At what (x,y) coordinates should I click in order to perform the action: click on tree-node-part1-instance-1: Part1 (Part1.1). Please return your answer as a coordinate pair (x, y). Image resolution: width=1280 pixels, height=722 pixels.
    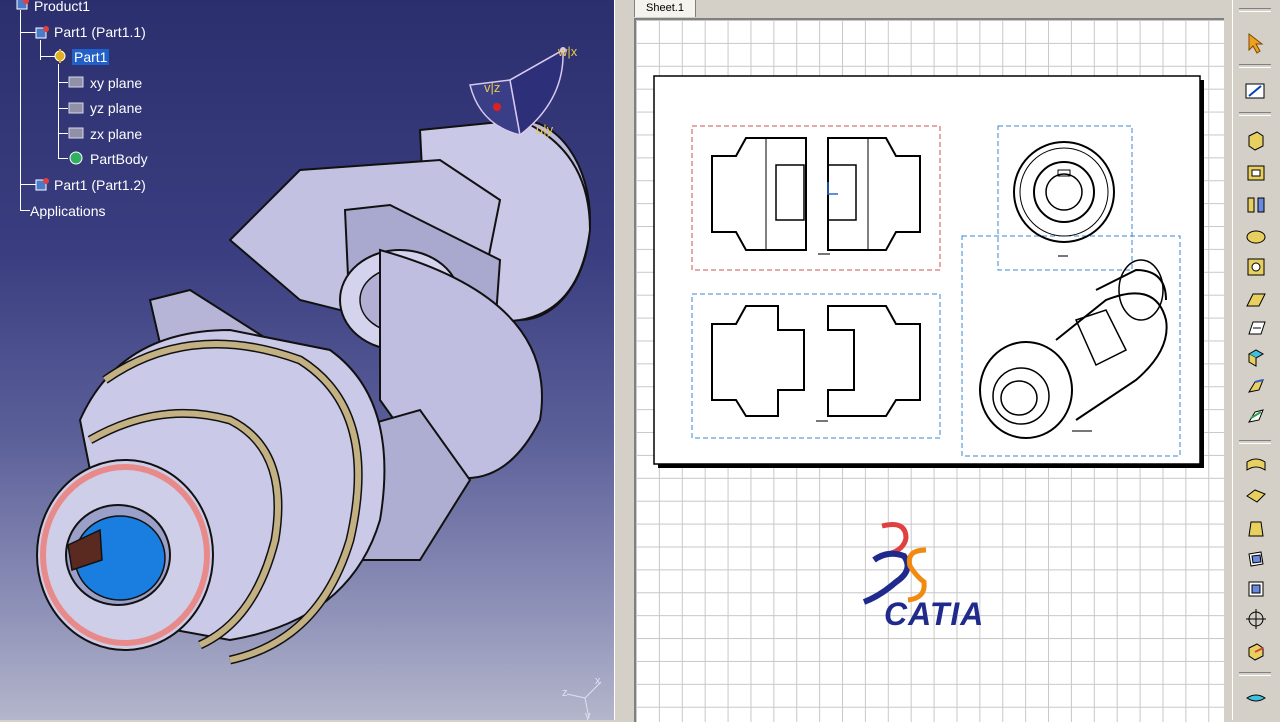
    Looking at the image, I should click on (100, 32).